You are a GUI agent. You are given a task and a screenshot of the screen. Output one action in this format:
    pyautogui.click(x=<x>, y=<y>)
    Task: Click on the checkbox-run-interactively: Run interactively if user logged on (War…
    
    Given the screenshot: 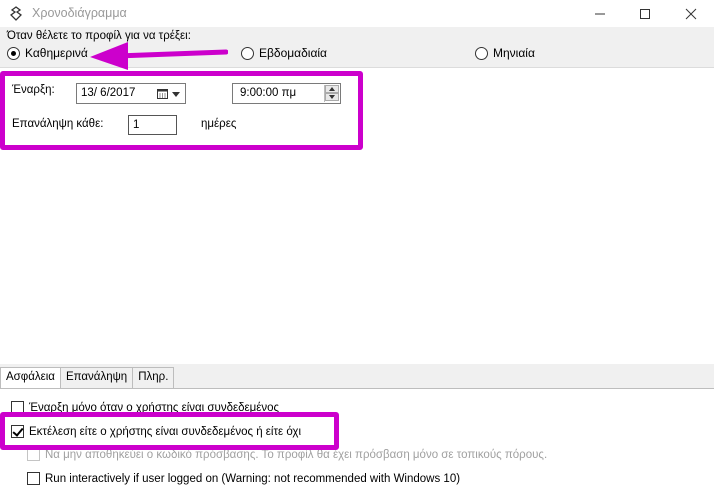 What is the action you would take?
    pyautogui.click(x=243, y=478)
    